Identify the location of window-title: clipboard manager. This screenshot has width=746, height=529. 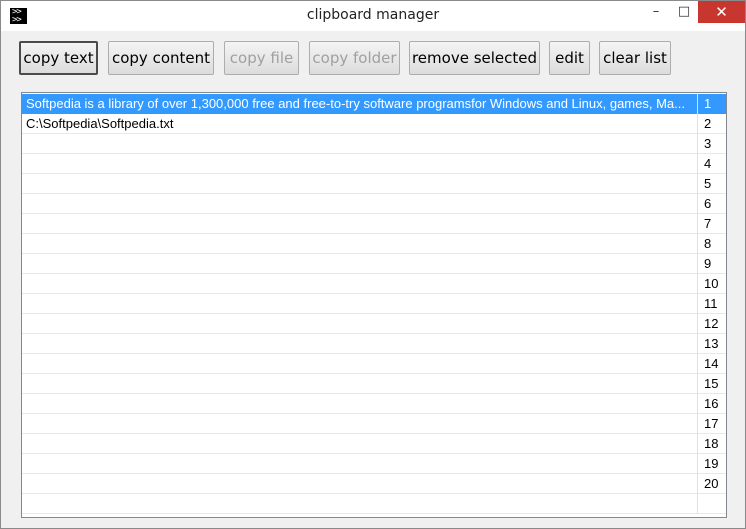
(373, 15).